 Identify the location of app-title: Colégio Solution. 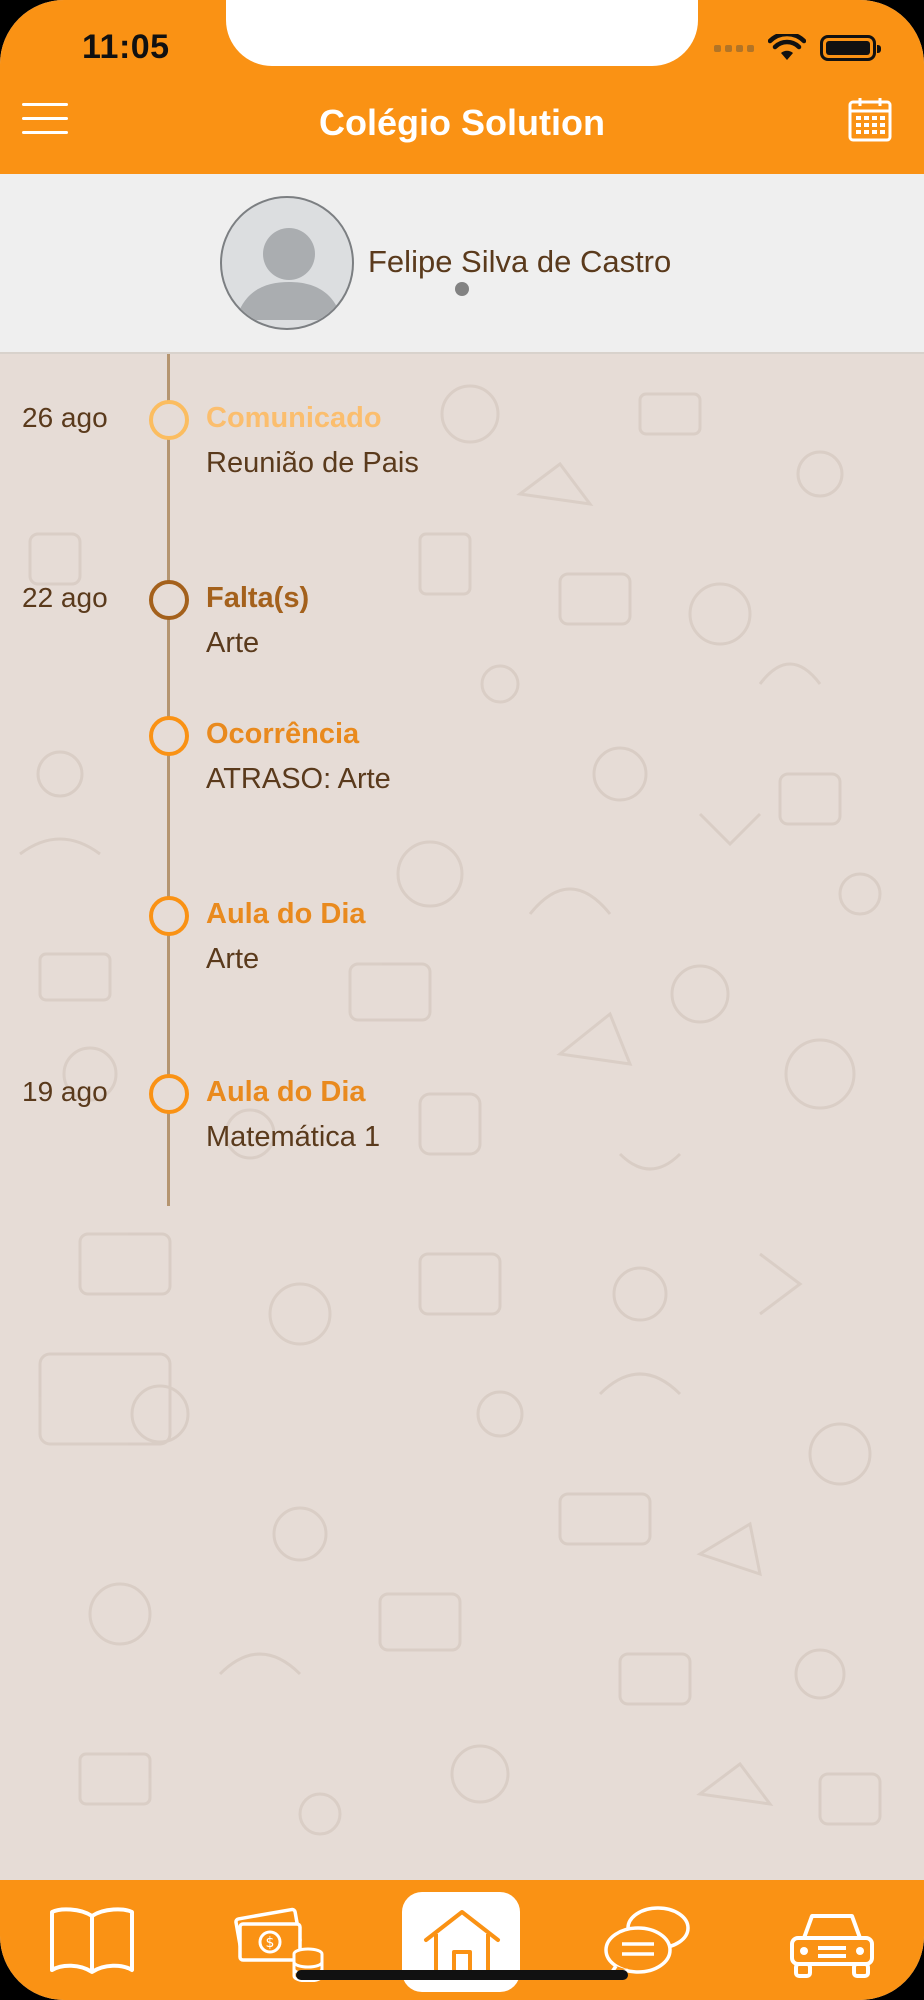
(462, 122).